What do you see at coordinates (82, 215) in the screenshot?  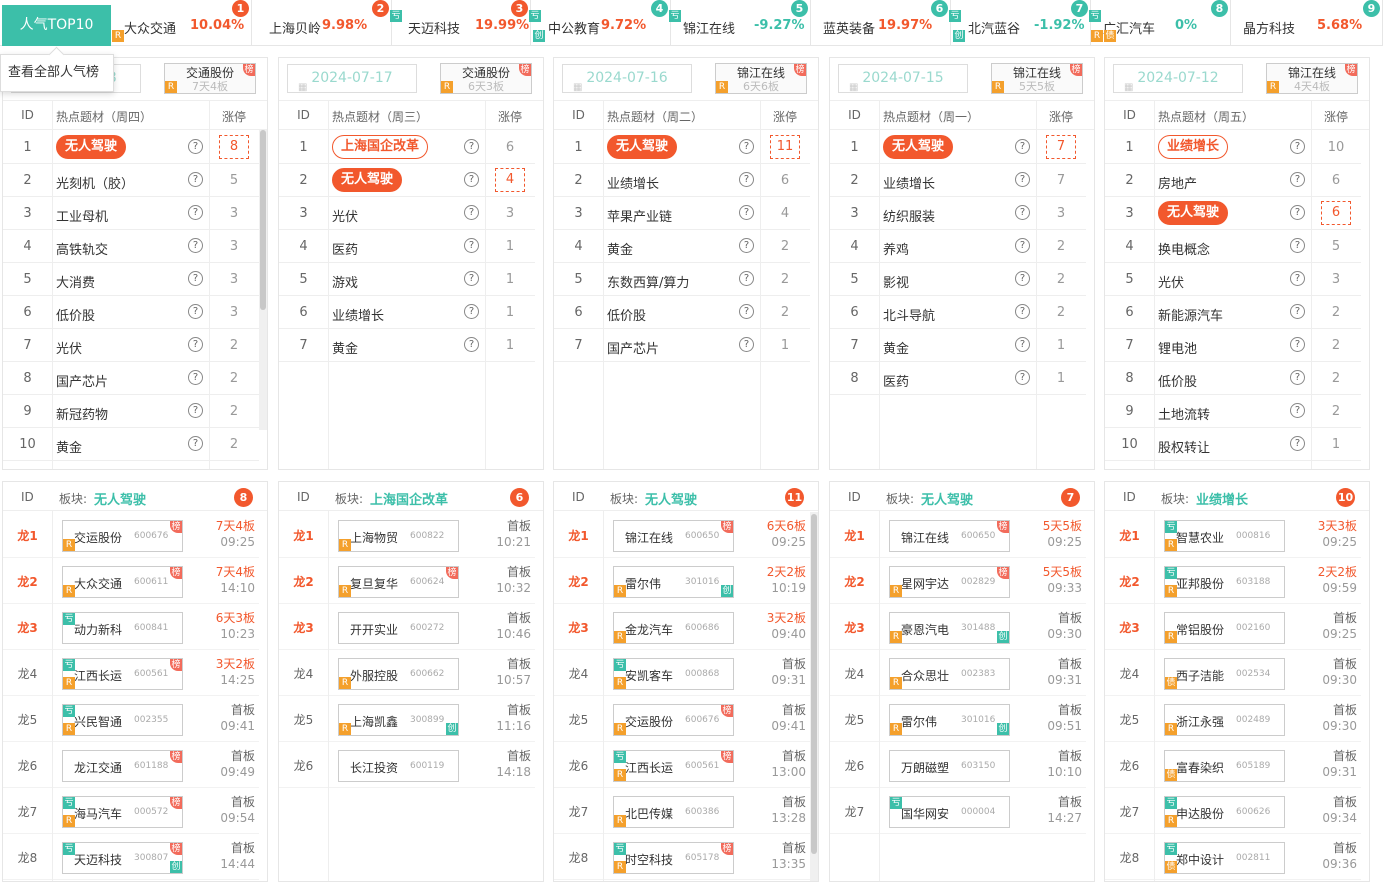 I see `theme-name: 工业母机` at bounding box center [82, 215].